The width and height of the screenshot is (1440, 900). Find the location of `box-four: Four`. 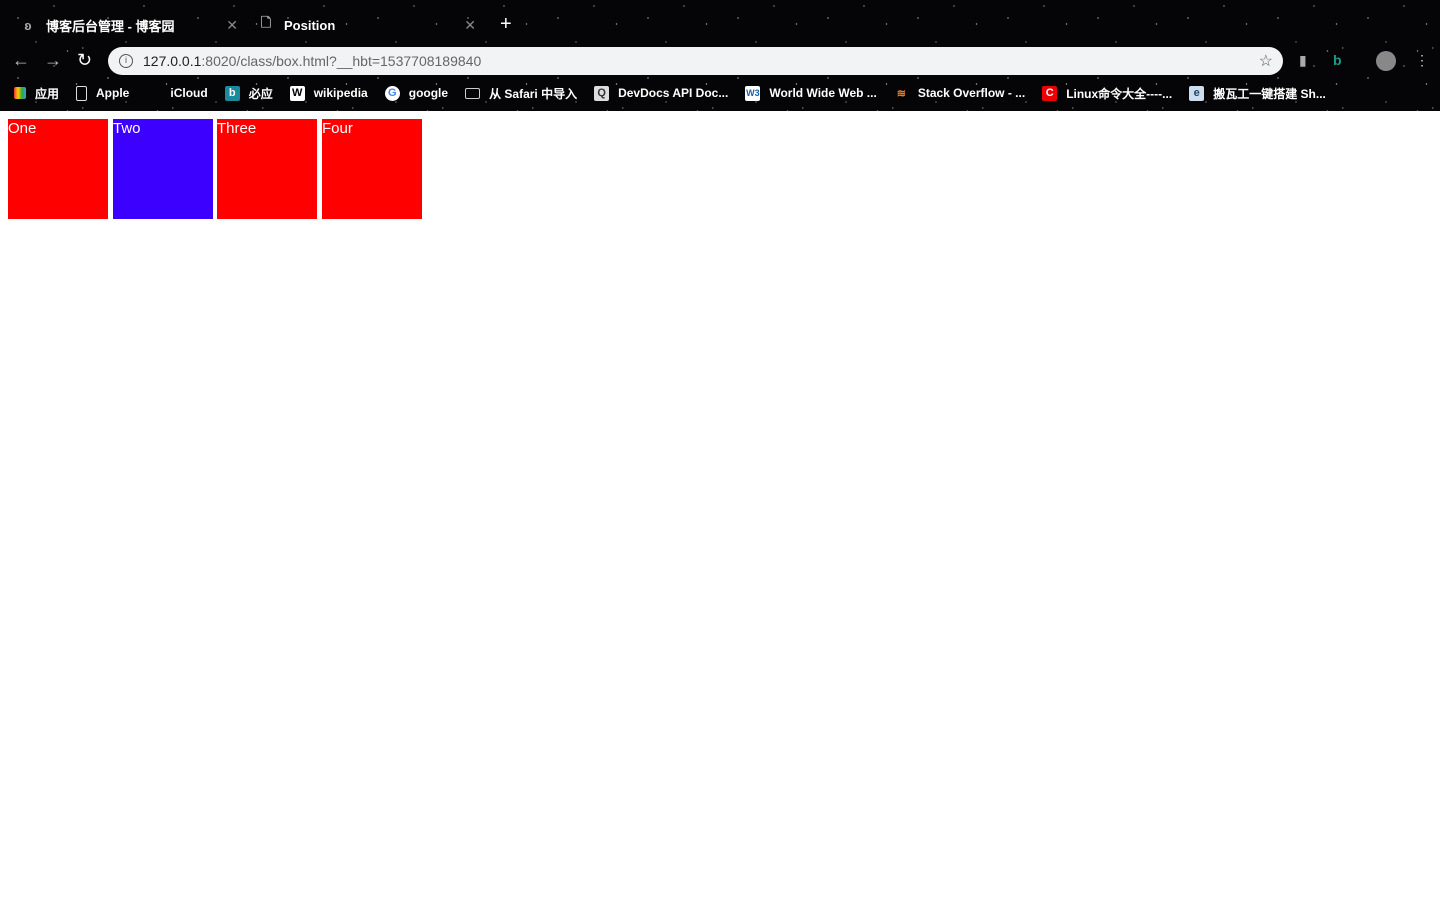

box-four: Four is located at coordinates (372, 169).